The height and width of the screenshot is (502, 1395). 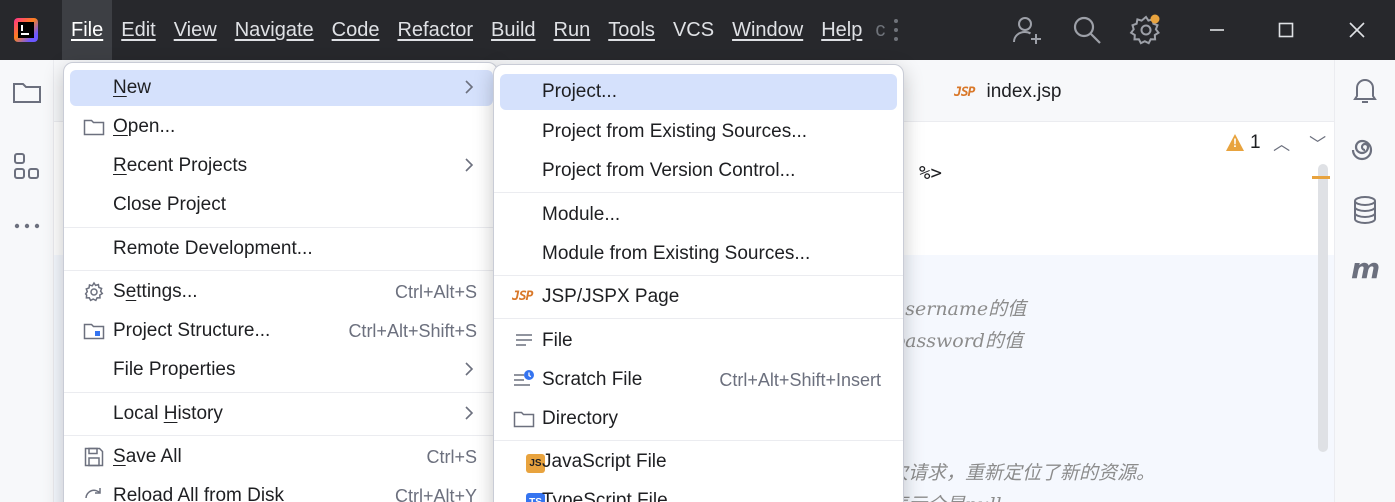 What do you see at coordinates (698, 419) in the screenshot?
I see `new-menu-directory: Directory` at bounding box center [698, 419].